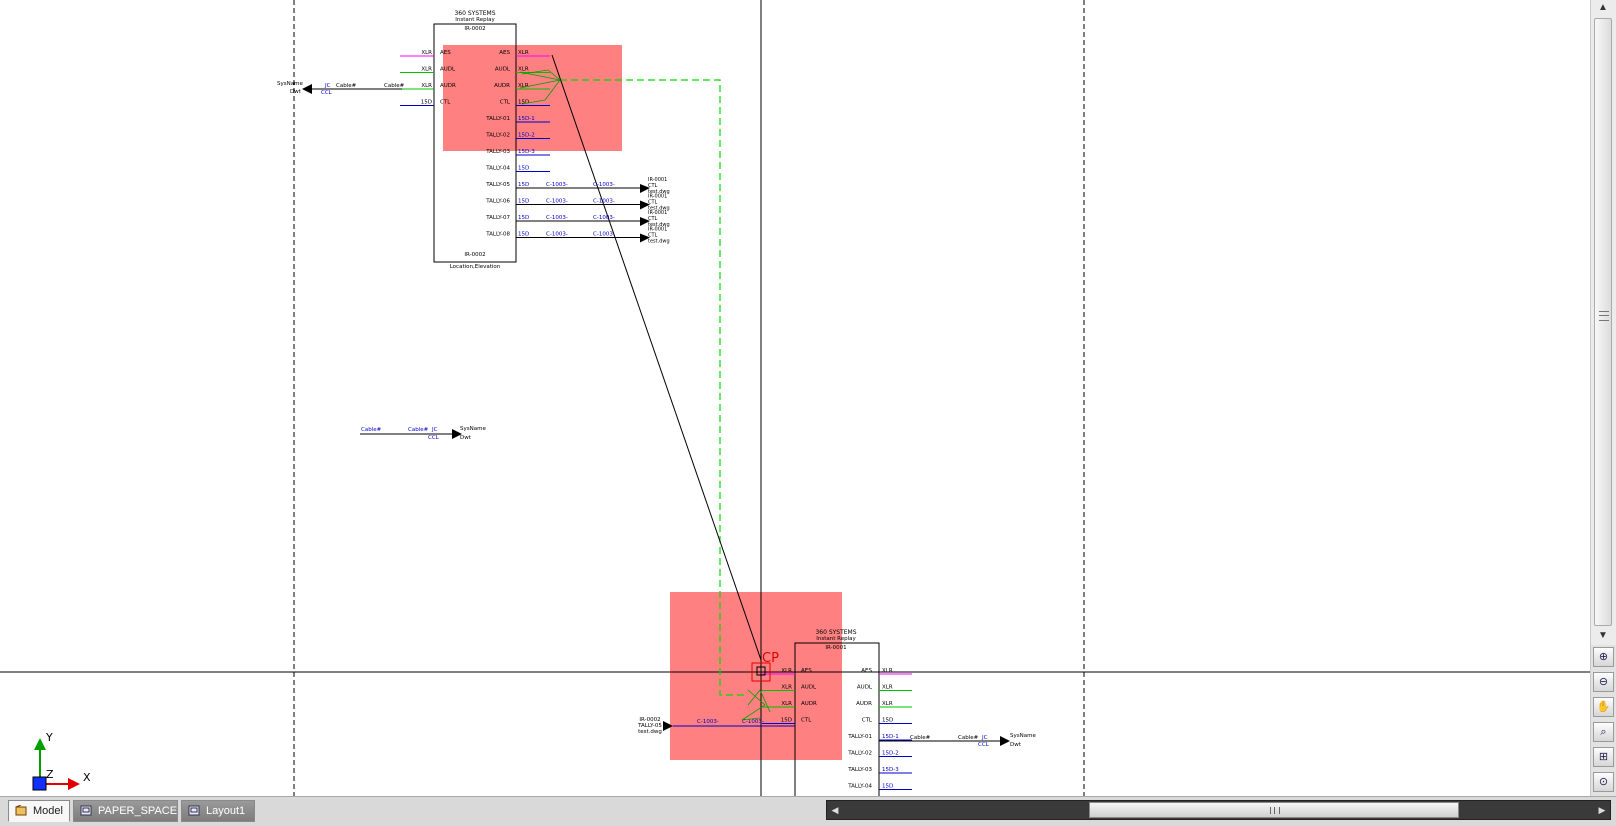 The height and width of the screenshot is (826, 1616). I want to click on top-right-port-label: TALLY-02, so click(497, 136).